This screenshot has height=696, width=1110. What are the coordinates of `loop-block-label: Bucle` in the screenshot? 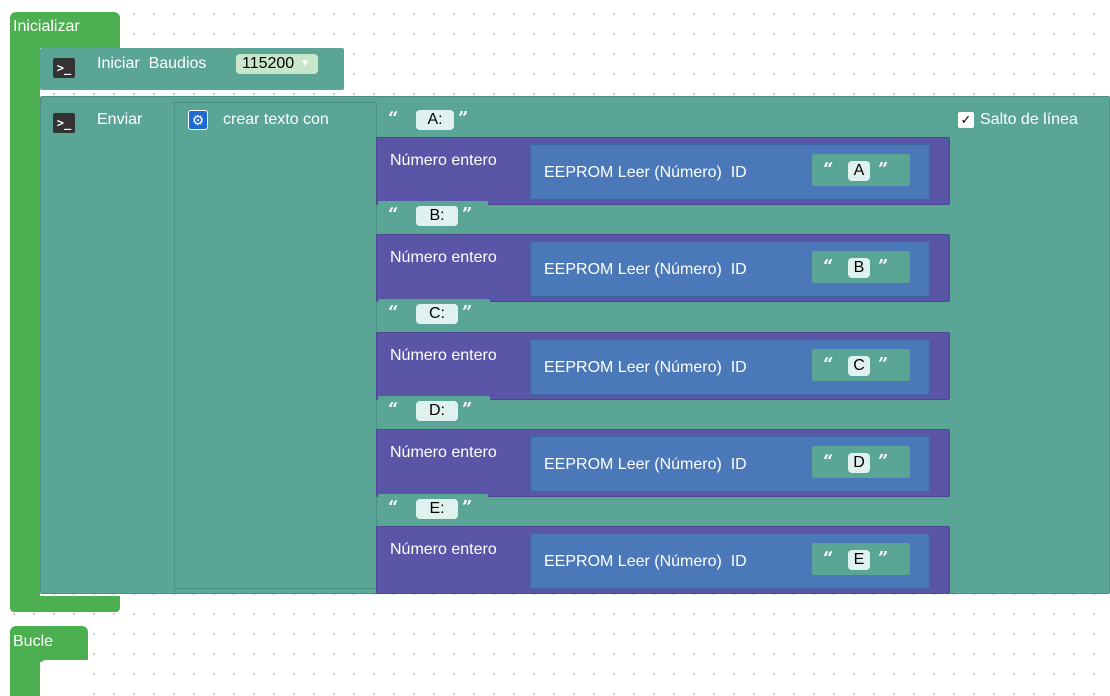 It's located at (33, 641).